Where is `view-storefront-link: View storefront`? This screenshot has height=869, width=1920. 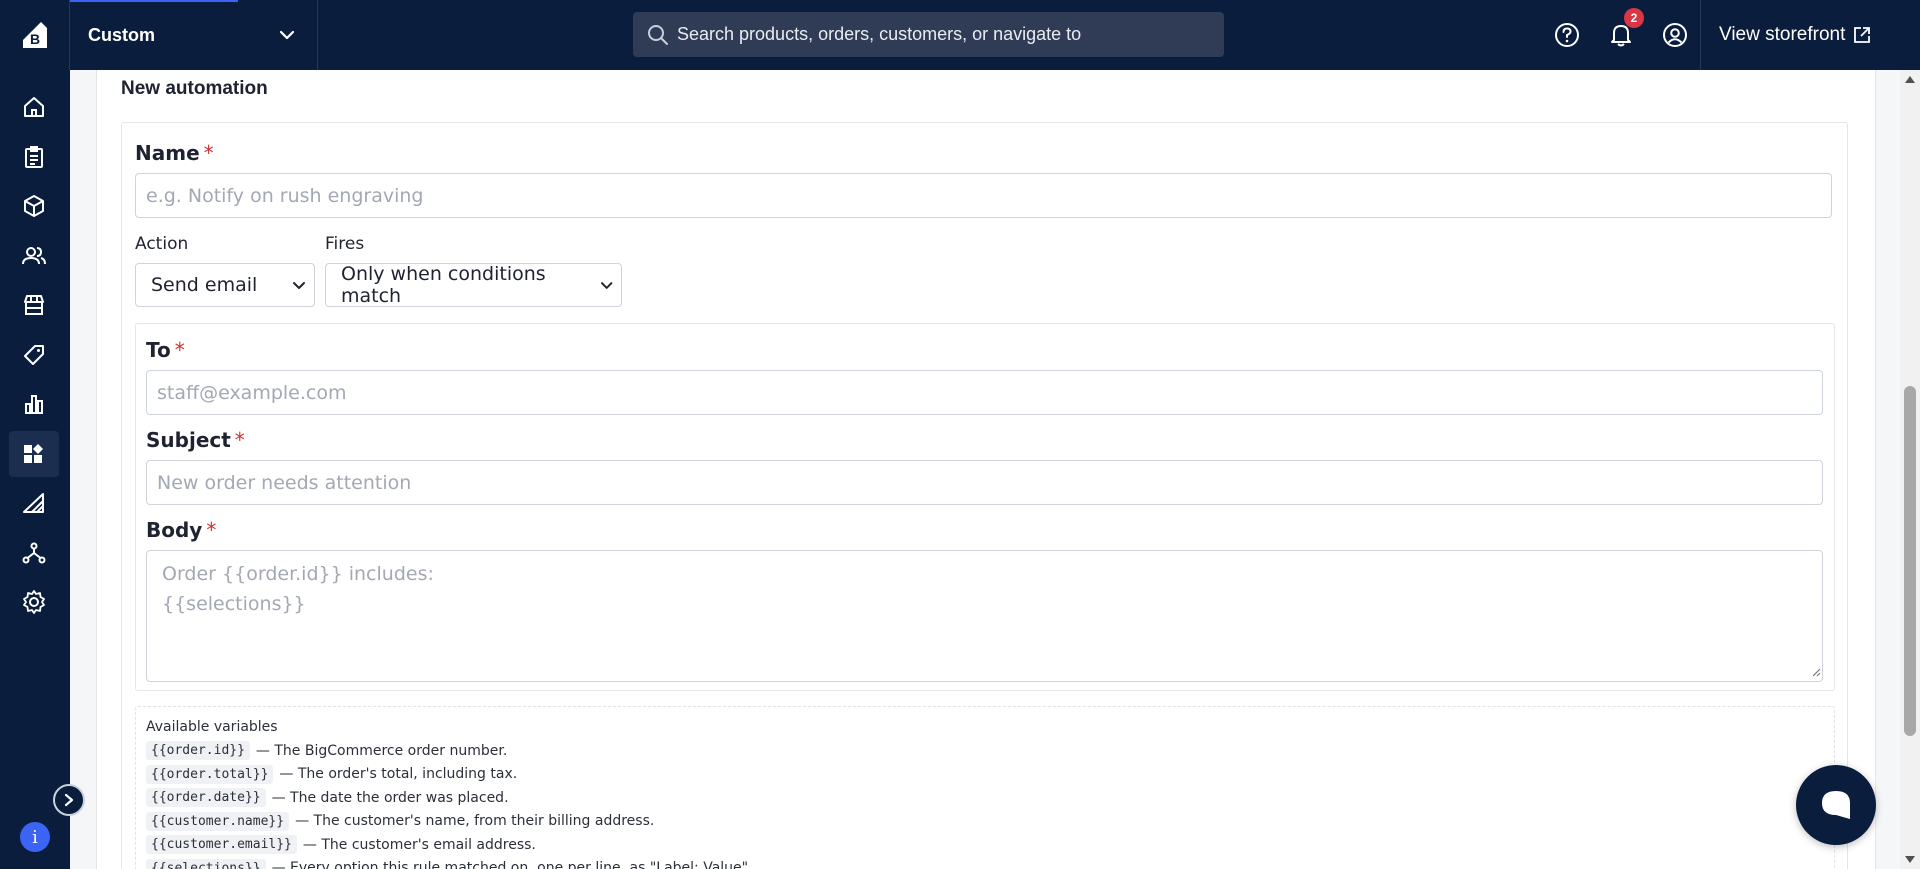 view-storefront-link: View storefront is located at coordinates (1810, 35).